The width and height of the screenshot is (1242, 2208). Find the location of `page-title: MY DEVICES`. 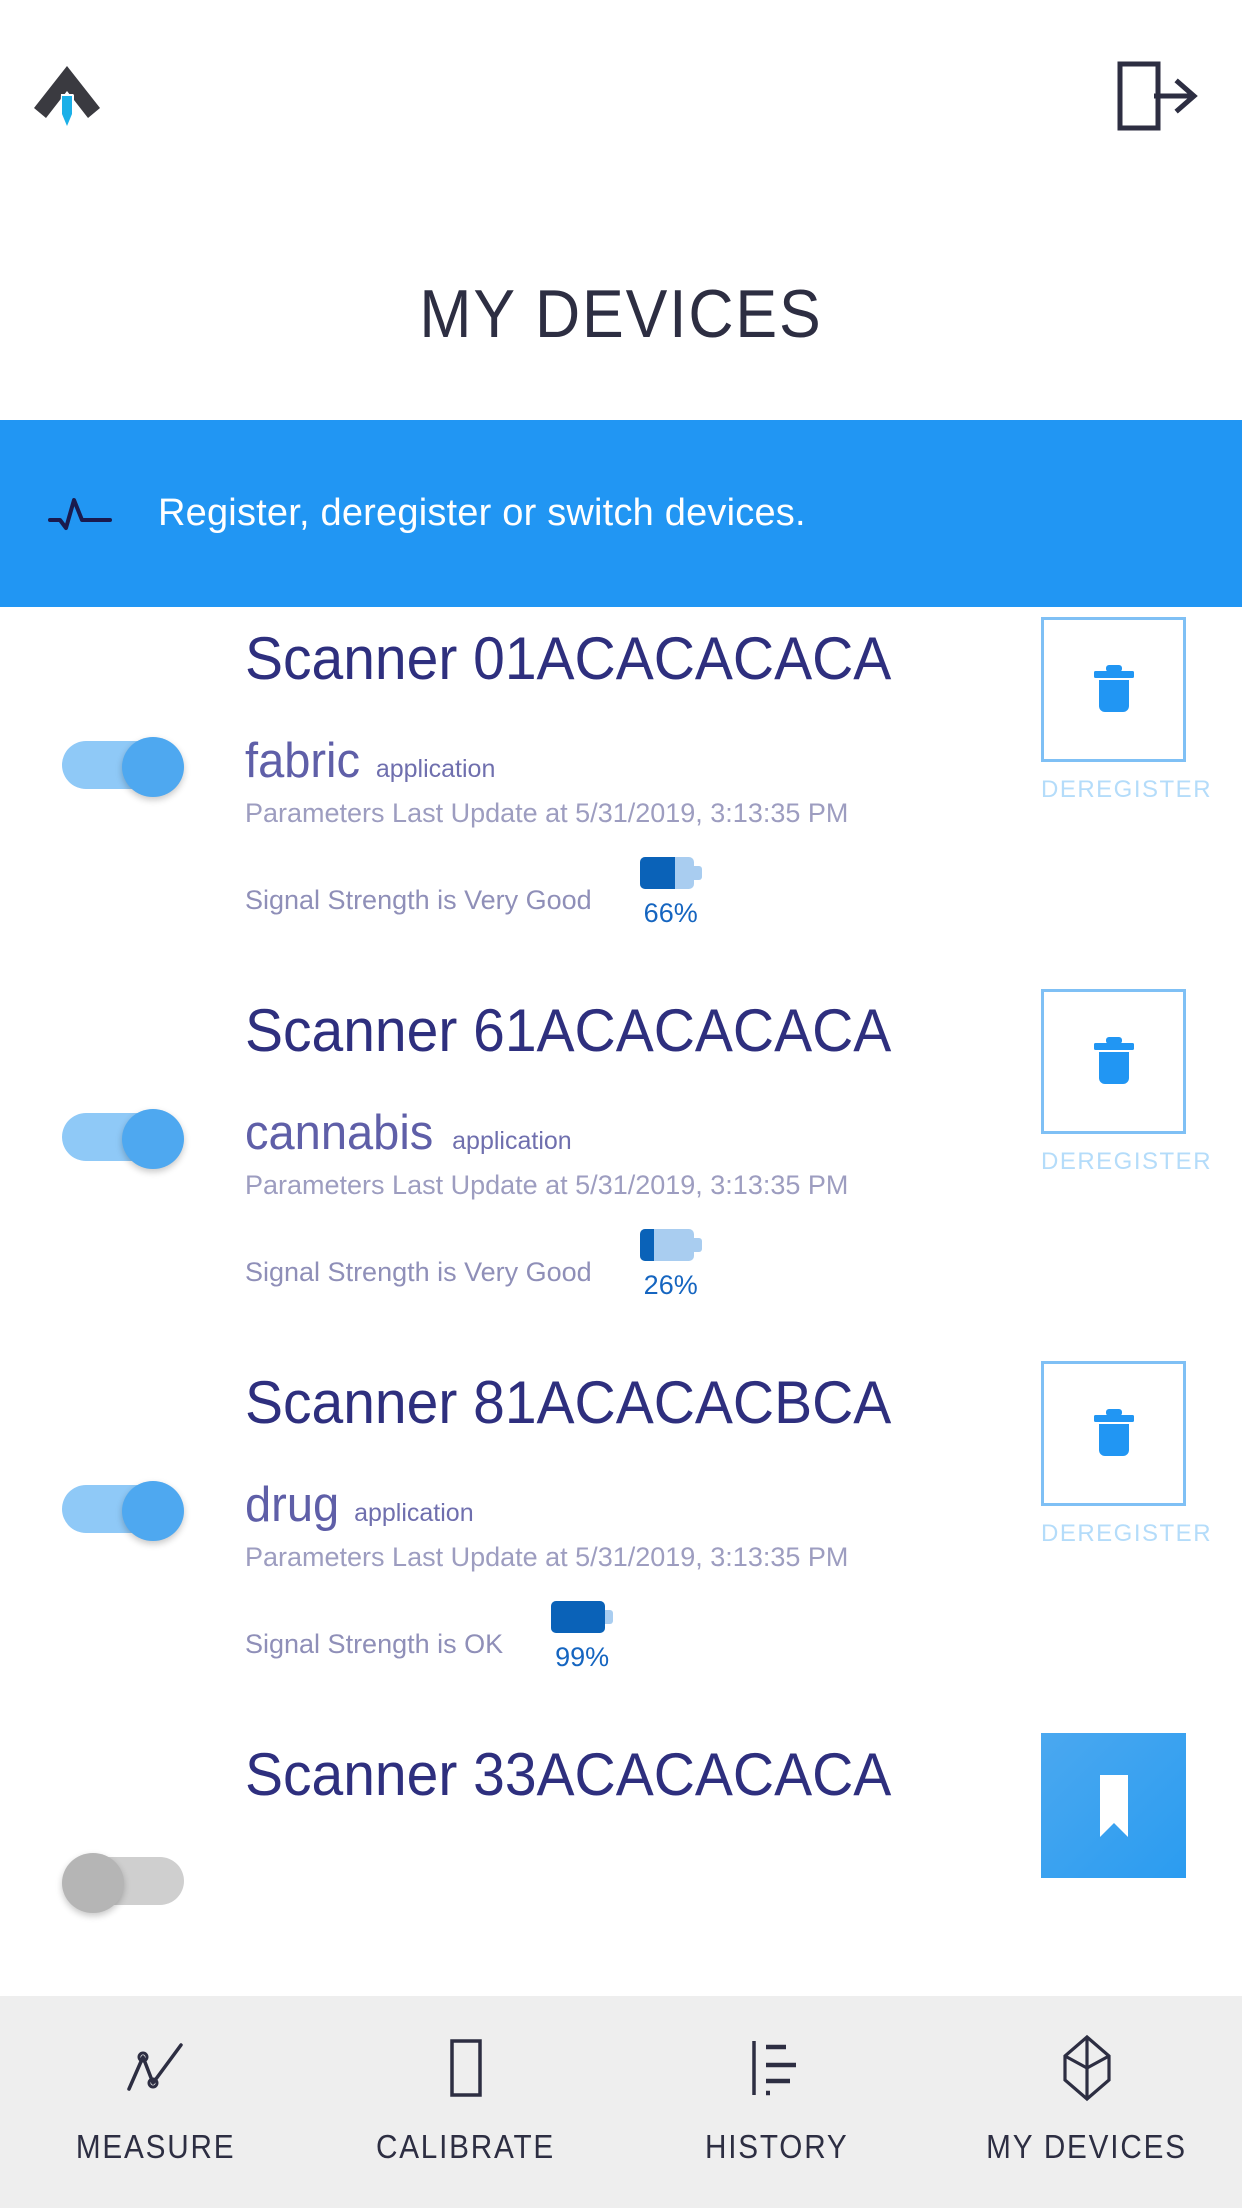

page-title: MY DEVICES is located at coordinates (621, 314).